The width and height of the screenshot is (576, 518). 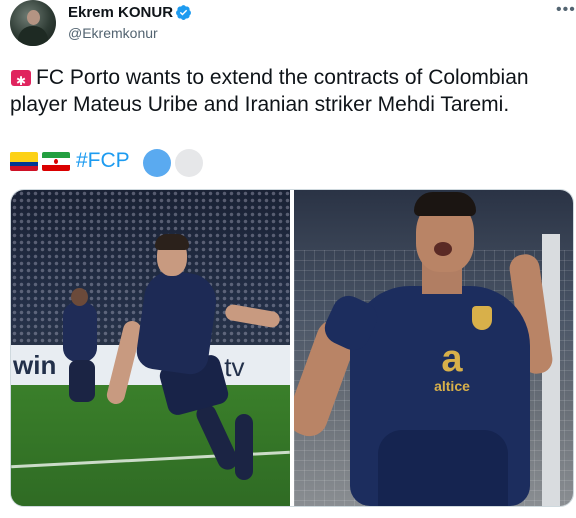 What do you see at coordinates (113, 33) in the screenshot?
I see `author-handle: @Ekremkonur` at bounding box center [113, 33].